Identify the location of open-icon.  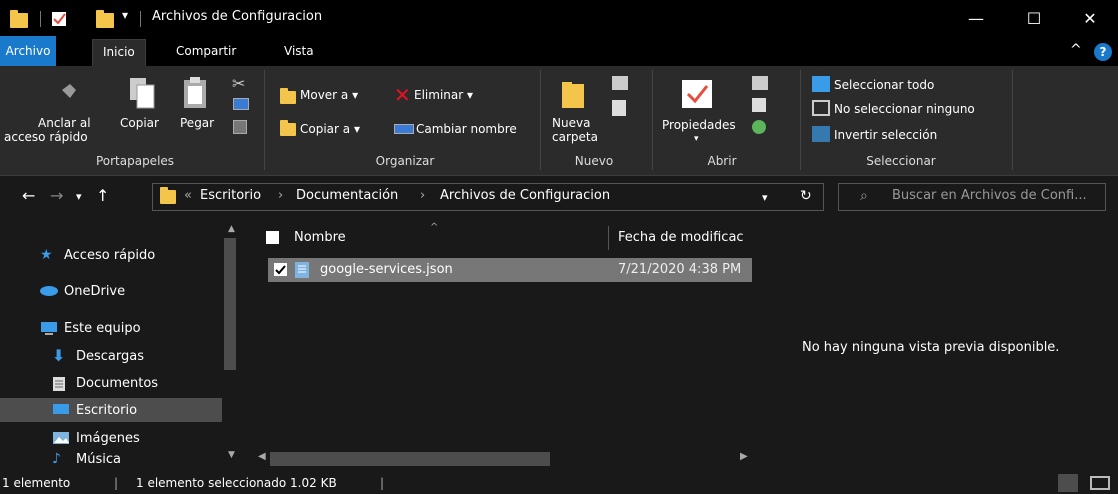
(760, 83).